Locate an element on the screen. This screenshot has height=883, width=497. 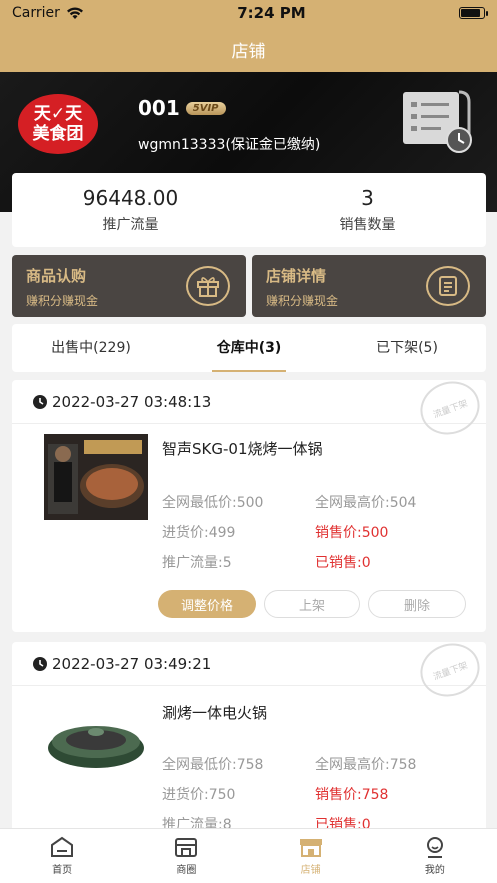
document-clock-icon is located at coordinates (437, 121).